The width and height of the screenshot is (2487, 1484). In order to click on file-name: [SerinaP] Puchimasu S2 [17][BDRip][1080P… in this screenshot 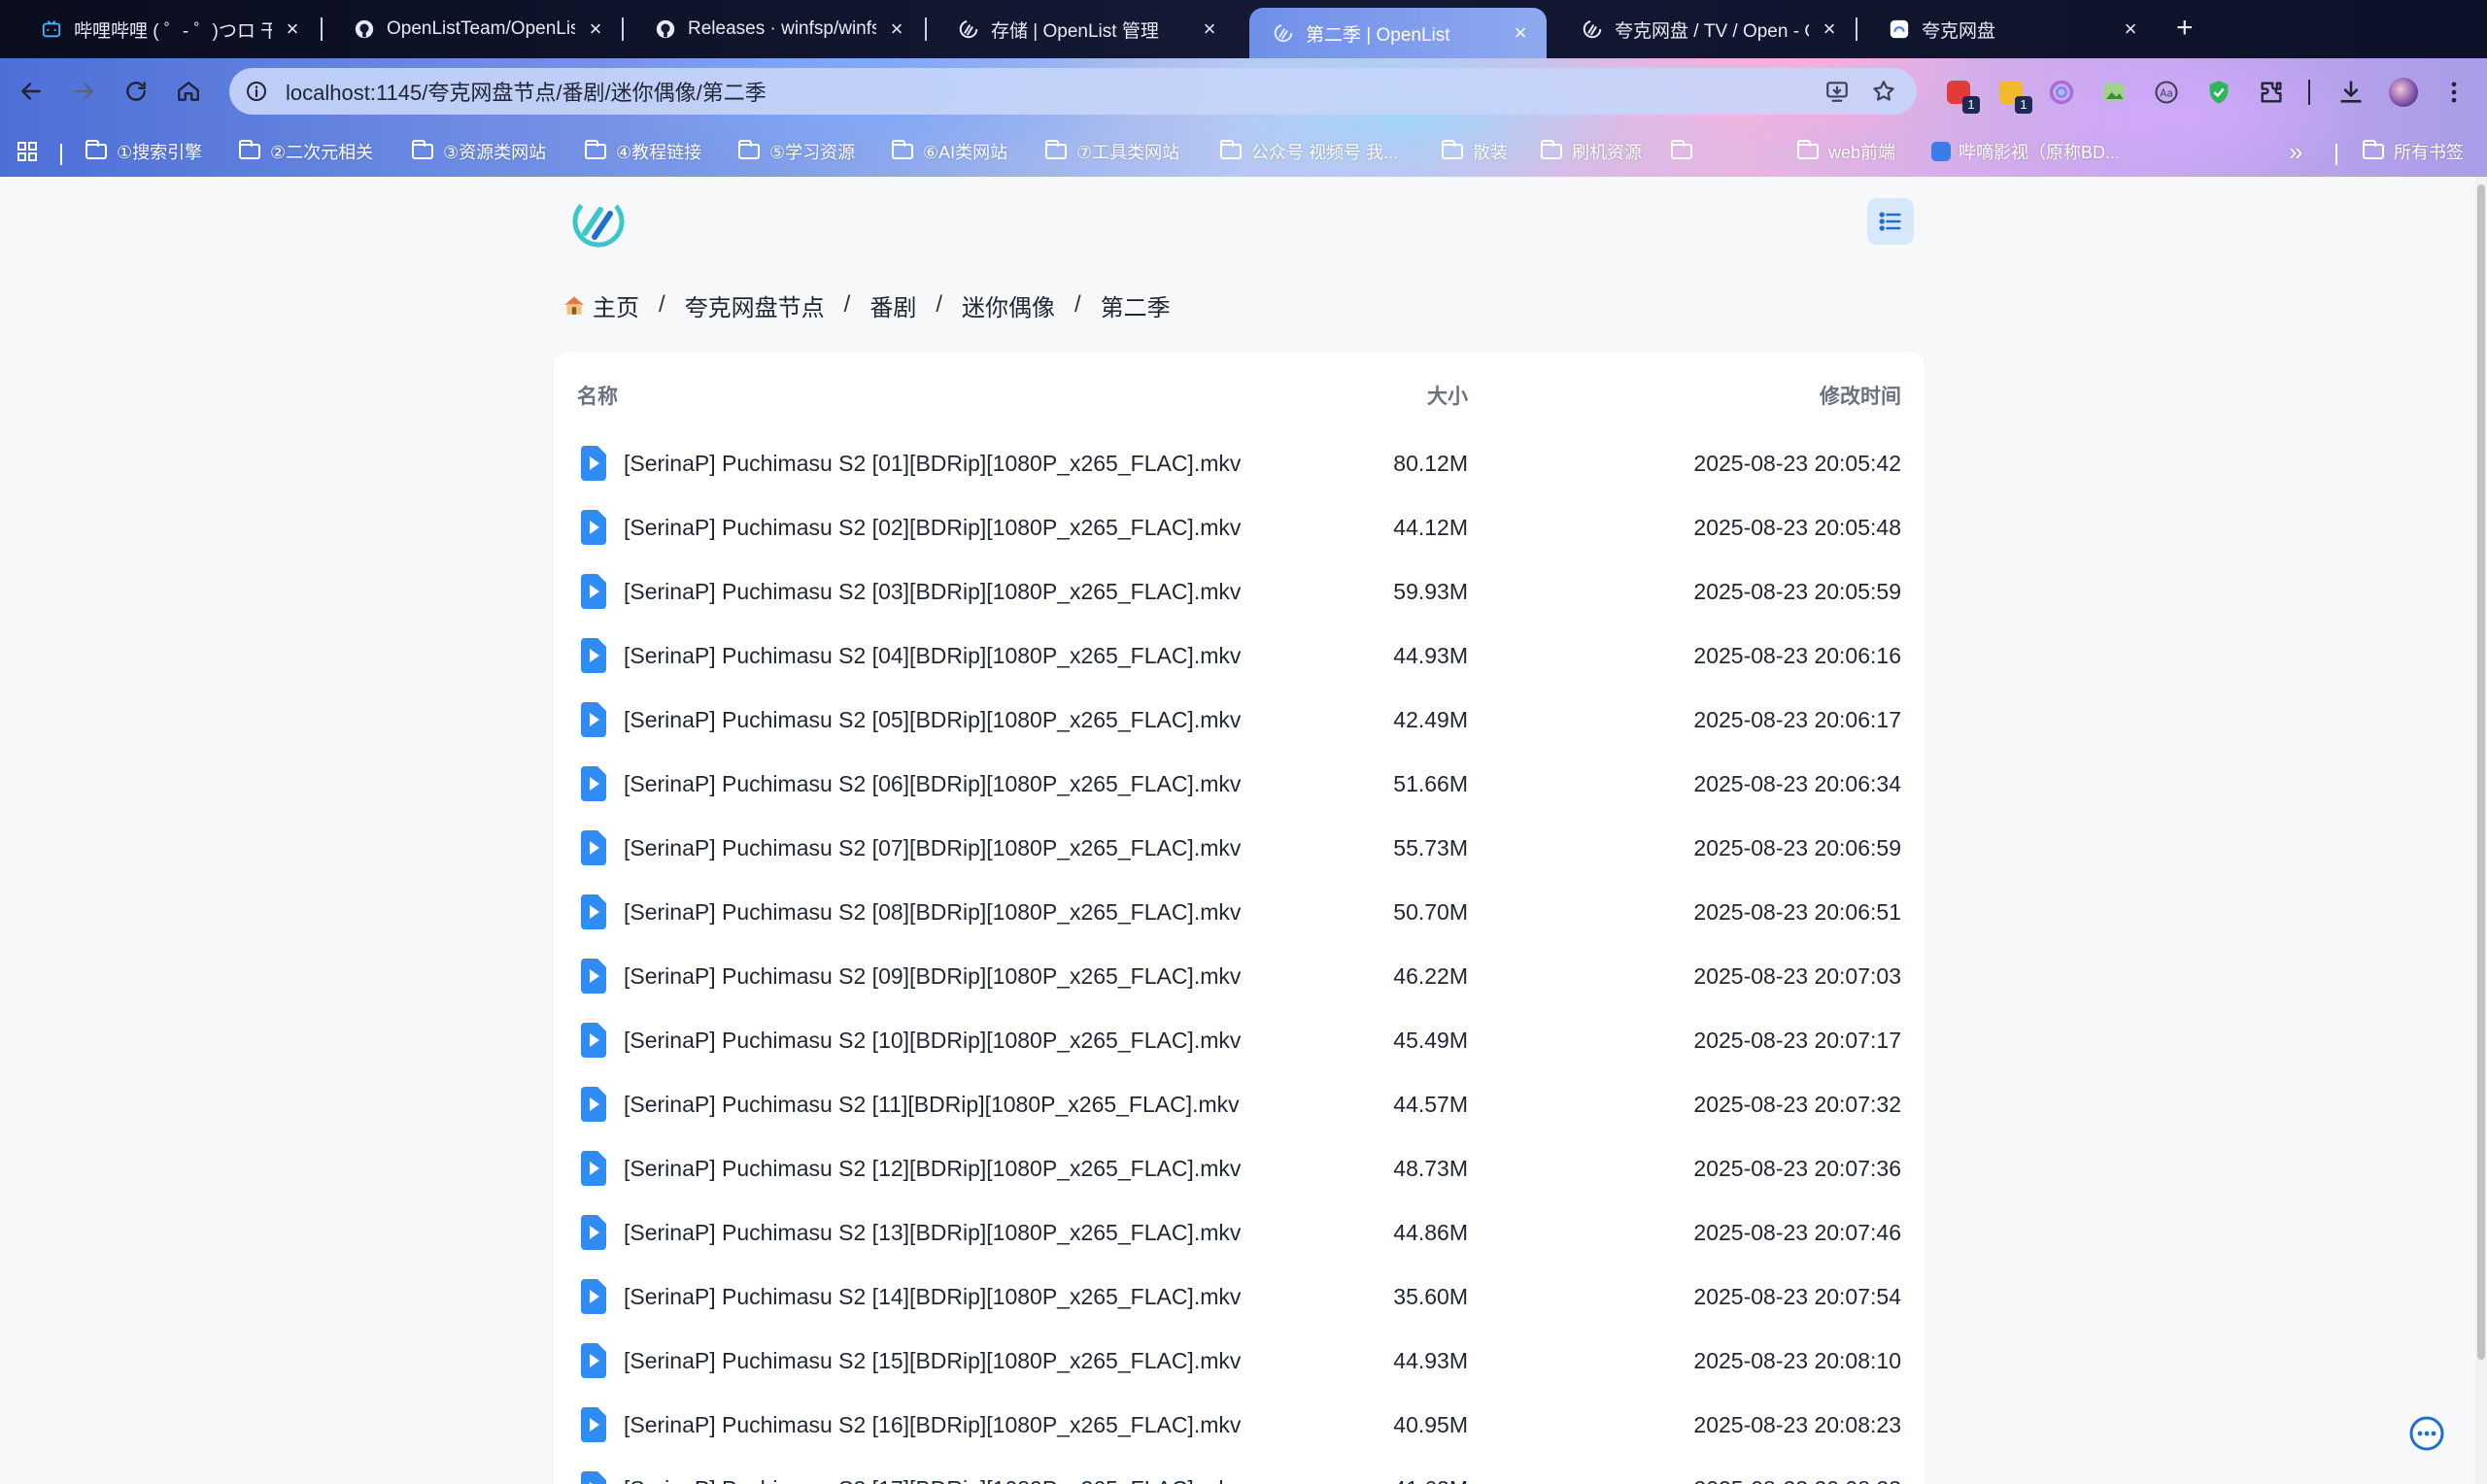, I will do `click(932, 1480)`.